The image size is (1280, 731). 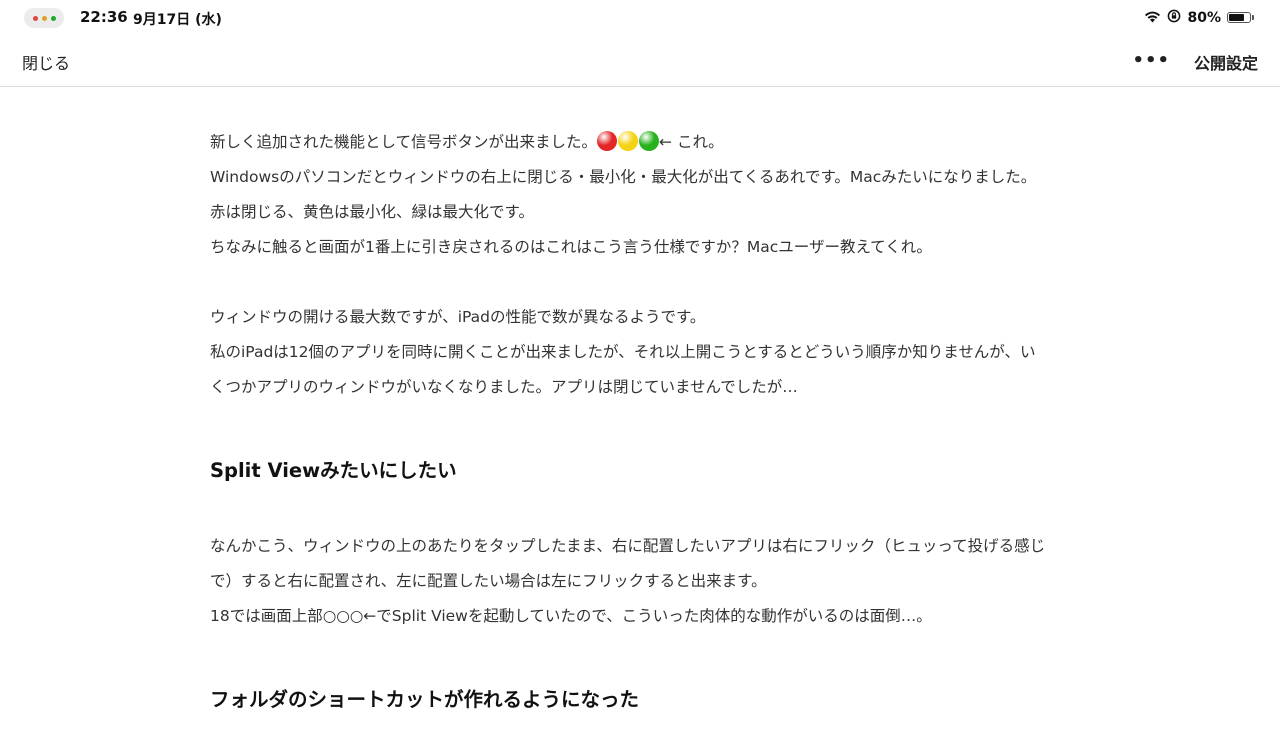 What do you see at coordinates (404, 142) in the screenshot?
I see `line-text: 新しく追加された機能として信号ボタンが出来ました。` at bounding box center [404, 142].